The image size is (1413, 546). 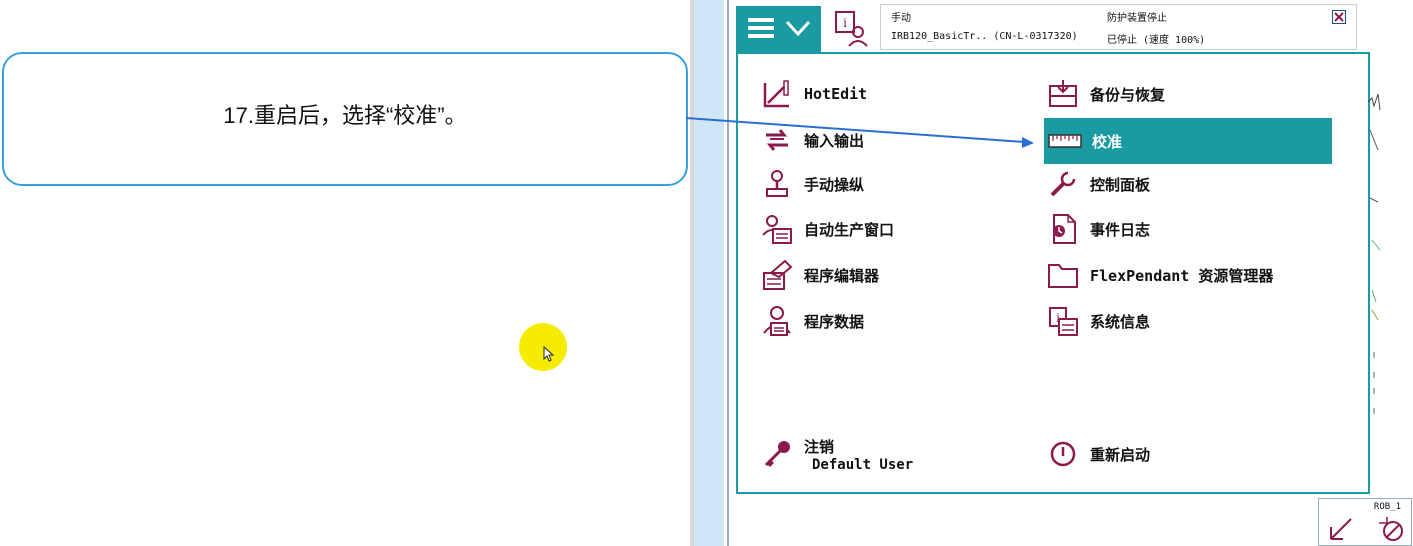 I want to click on menu-item-label: 校准, so click(x=1107, y=141).